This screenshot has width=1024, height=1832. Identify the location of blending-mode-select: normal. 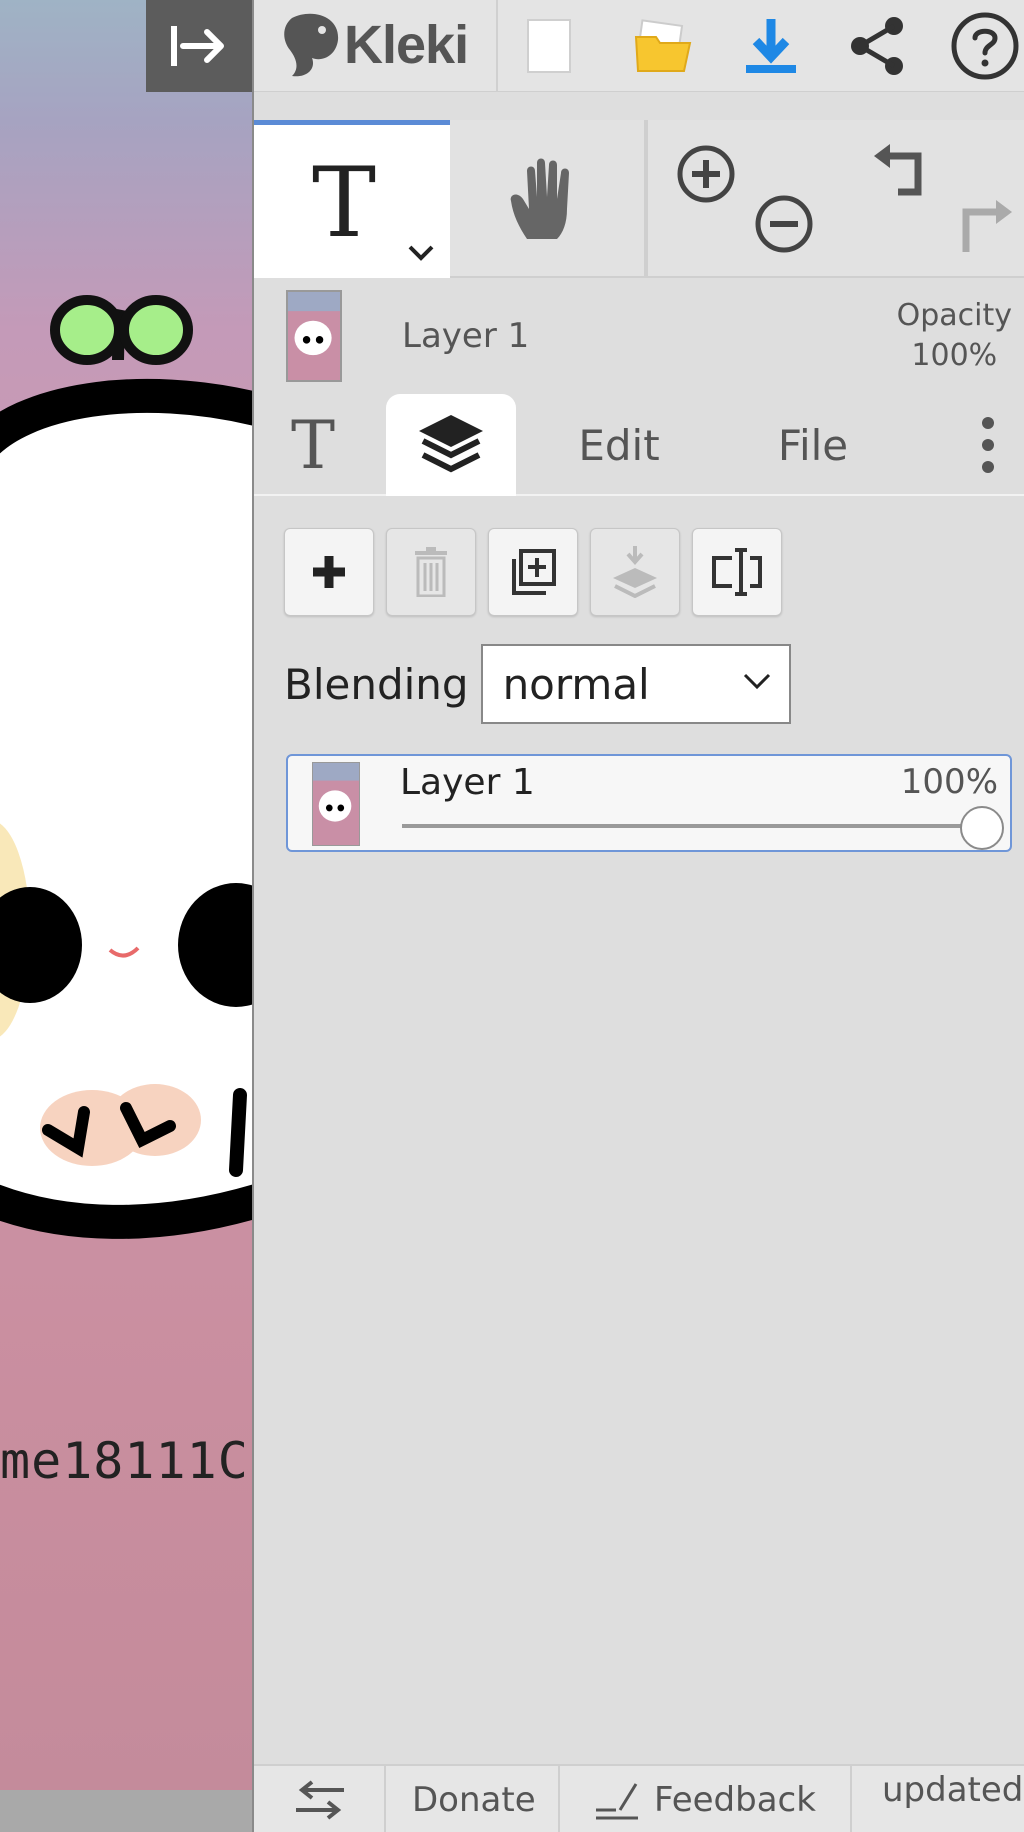
(635, 684).